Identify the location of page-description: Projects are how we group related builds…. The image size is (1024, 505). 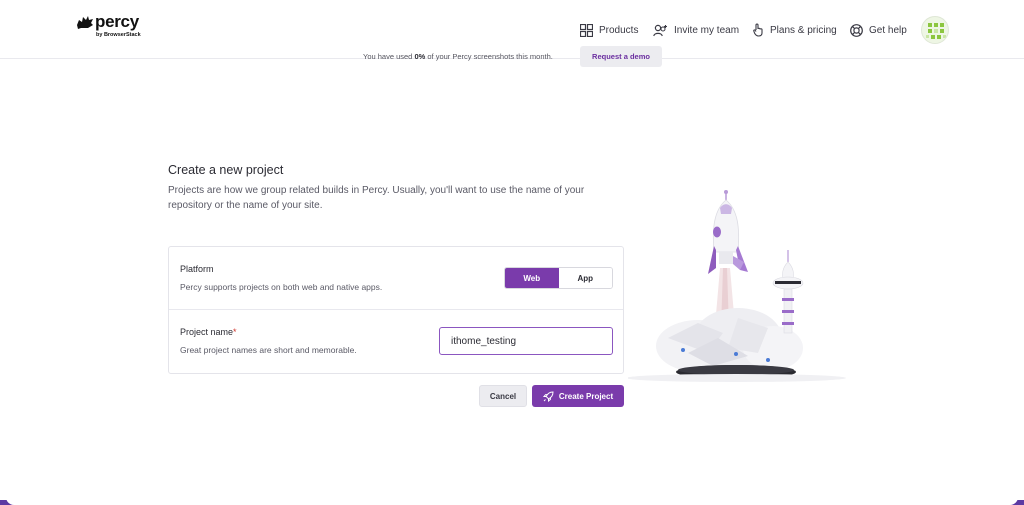
(376, 198).